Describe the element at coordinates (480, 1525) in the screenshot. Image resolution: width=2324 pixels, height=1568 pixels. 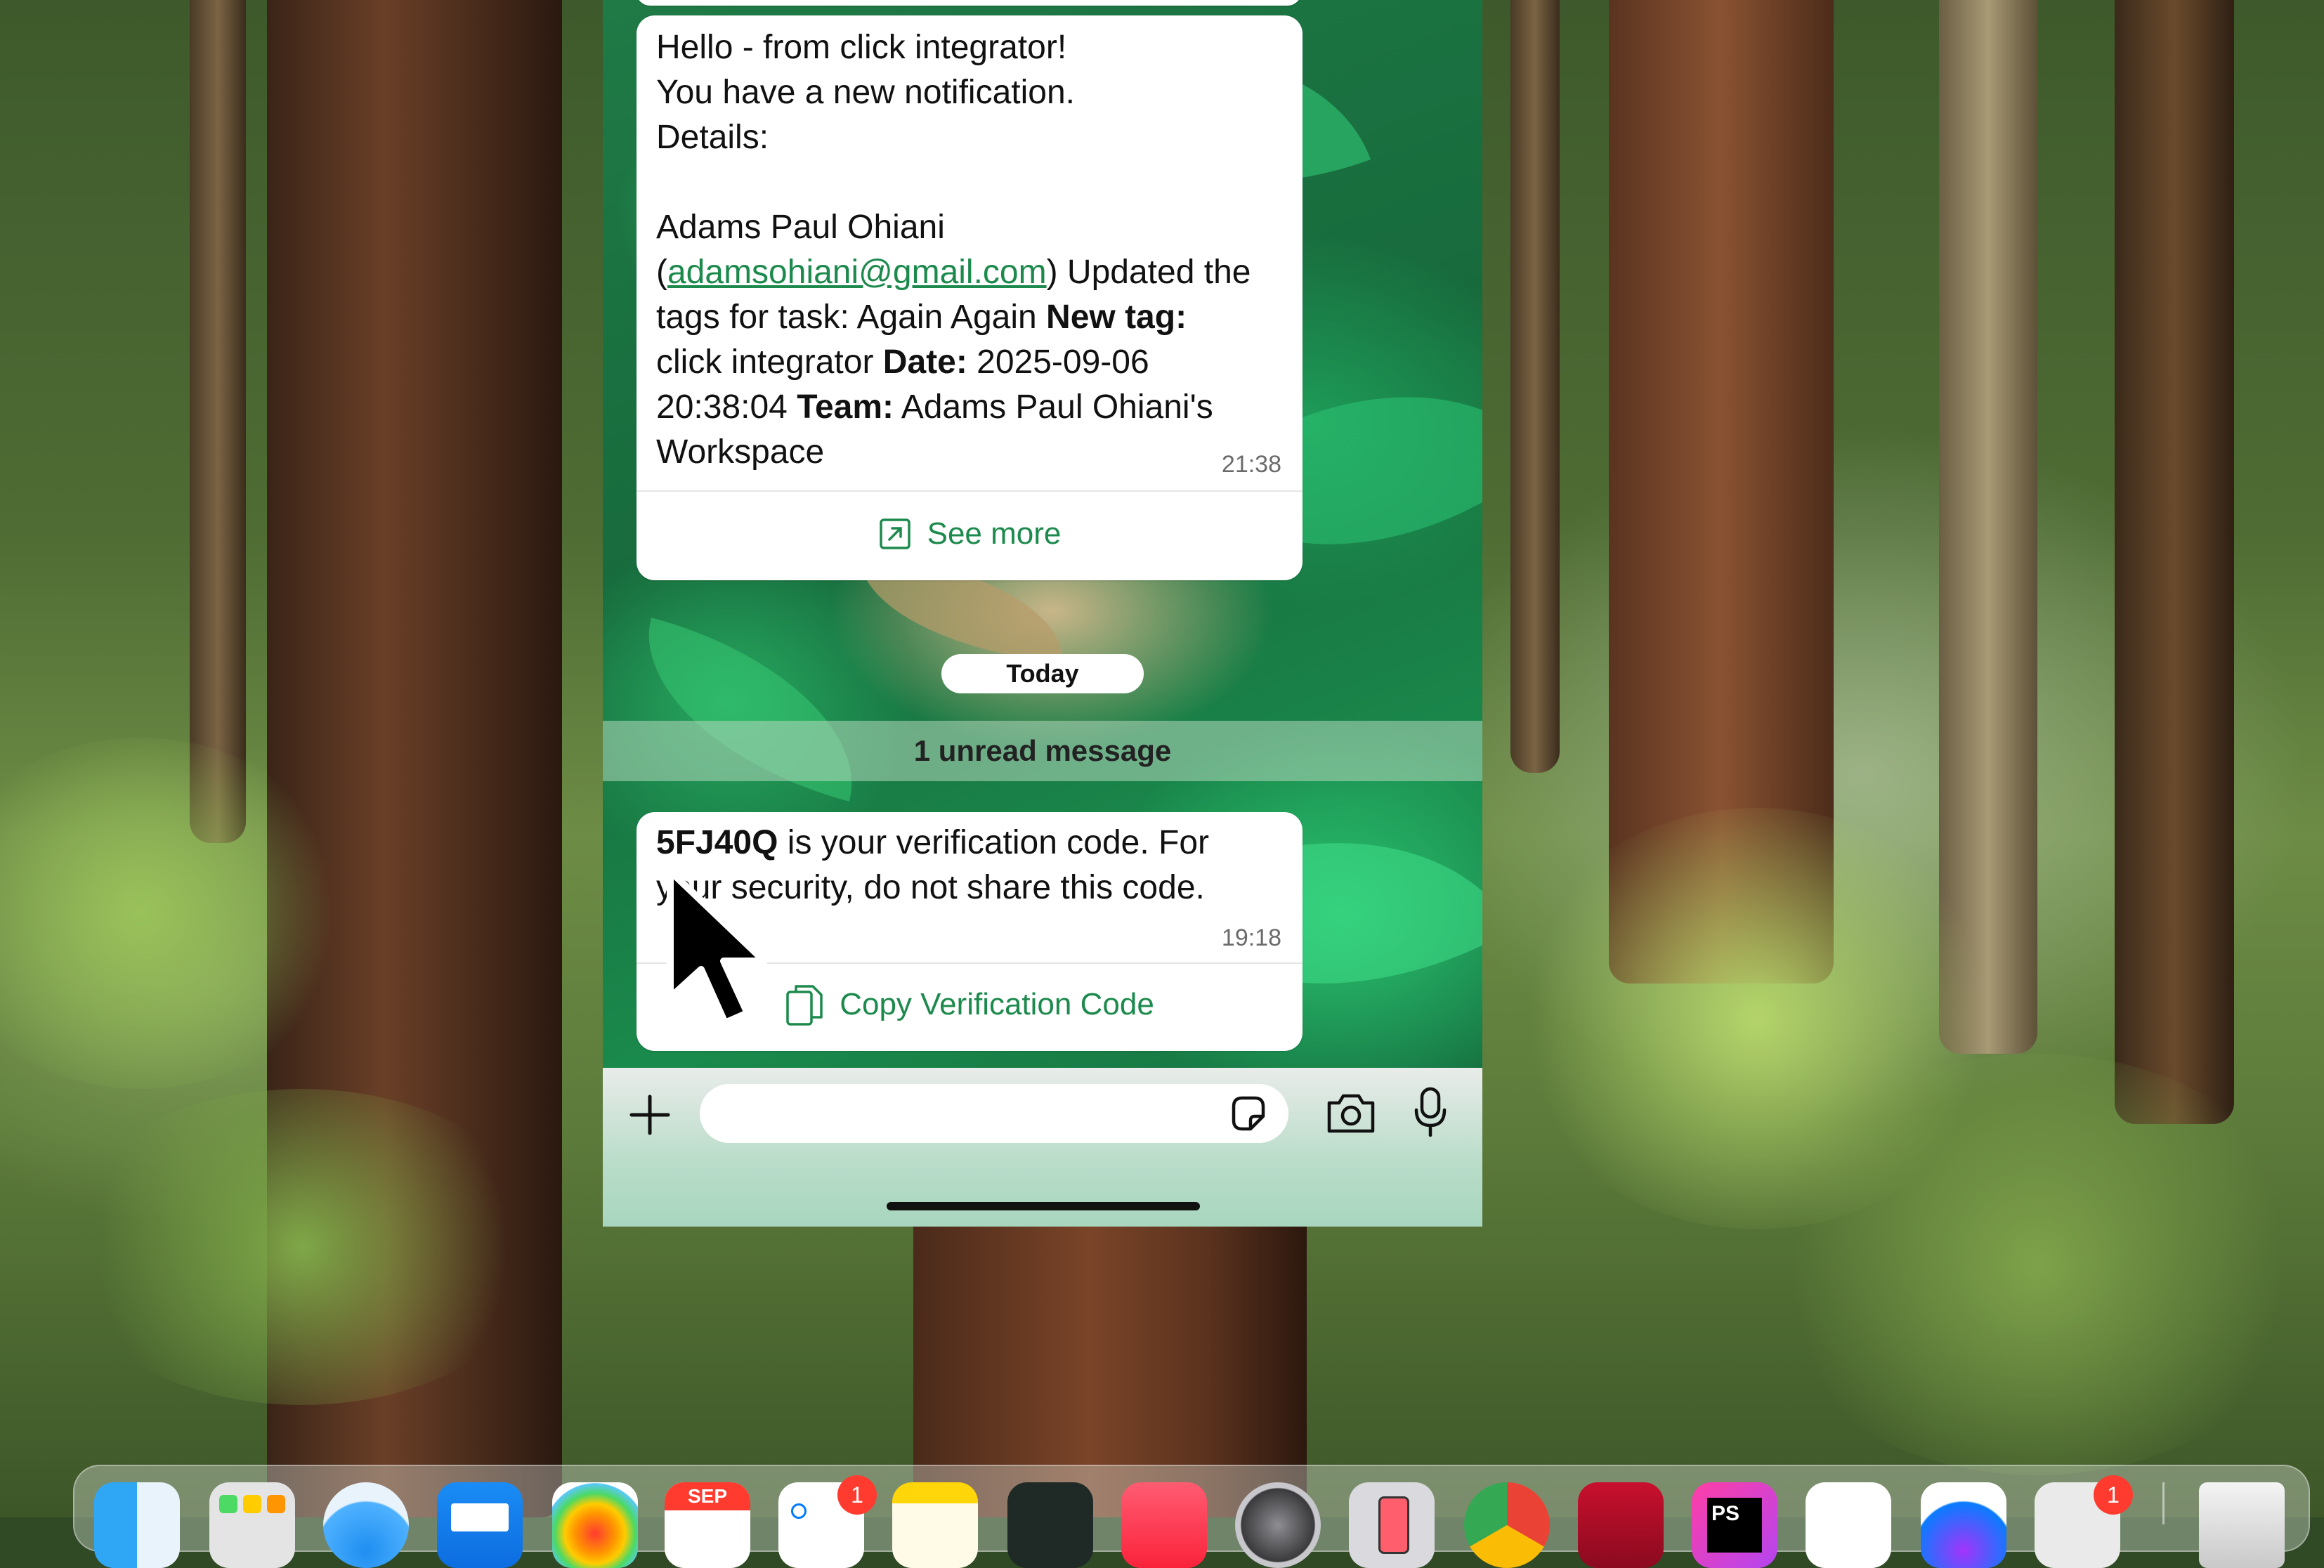
I see `mail-icon` at that location.